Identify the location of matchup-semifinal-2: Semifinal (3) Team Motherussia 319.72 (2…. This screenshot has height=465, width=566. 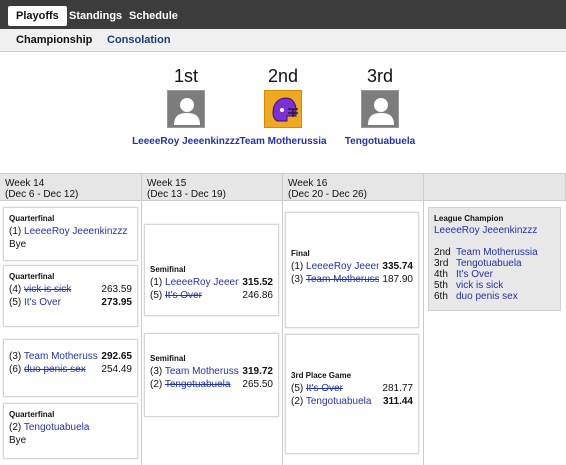
(211, 375).